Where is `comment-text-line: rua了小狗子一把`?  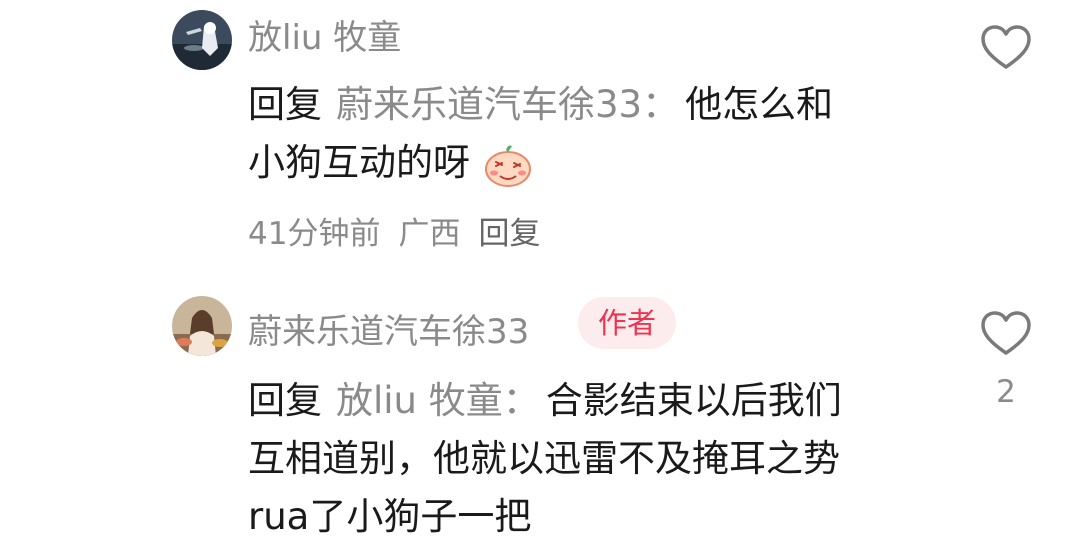
comment-text-line: rua了小狗子一把 is located at coordinates (390, 516).